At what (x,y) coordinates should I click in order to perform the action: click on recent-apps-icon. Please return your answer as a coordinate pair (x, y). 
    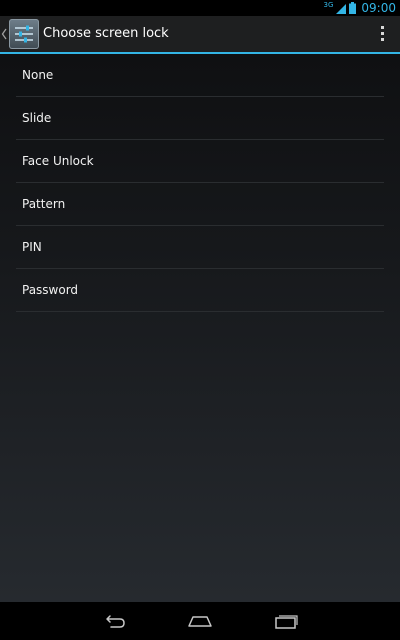
    Looking at the image, I should click on (286, 621).